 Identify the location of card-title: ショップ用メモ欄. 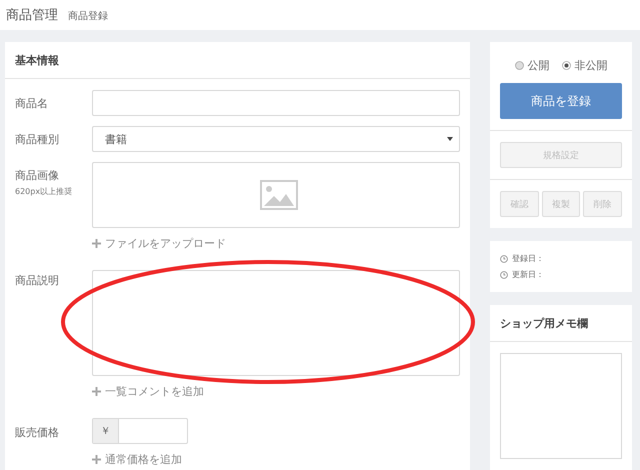
(561, 323).